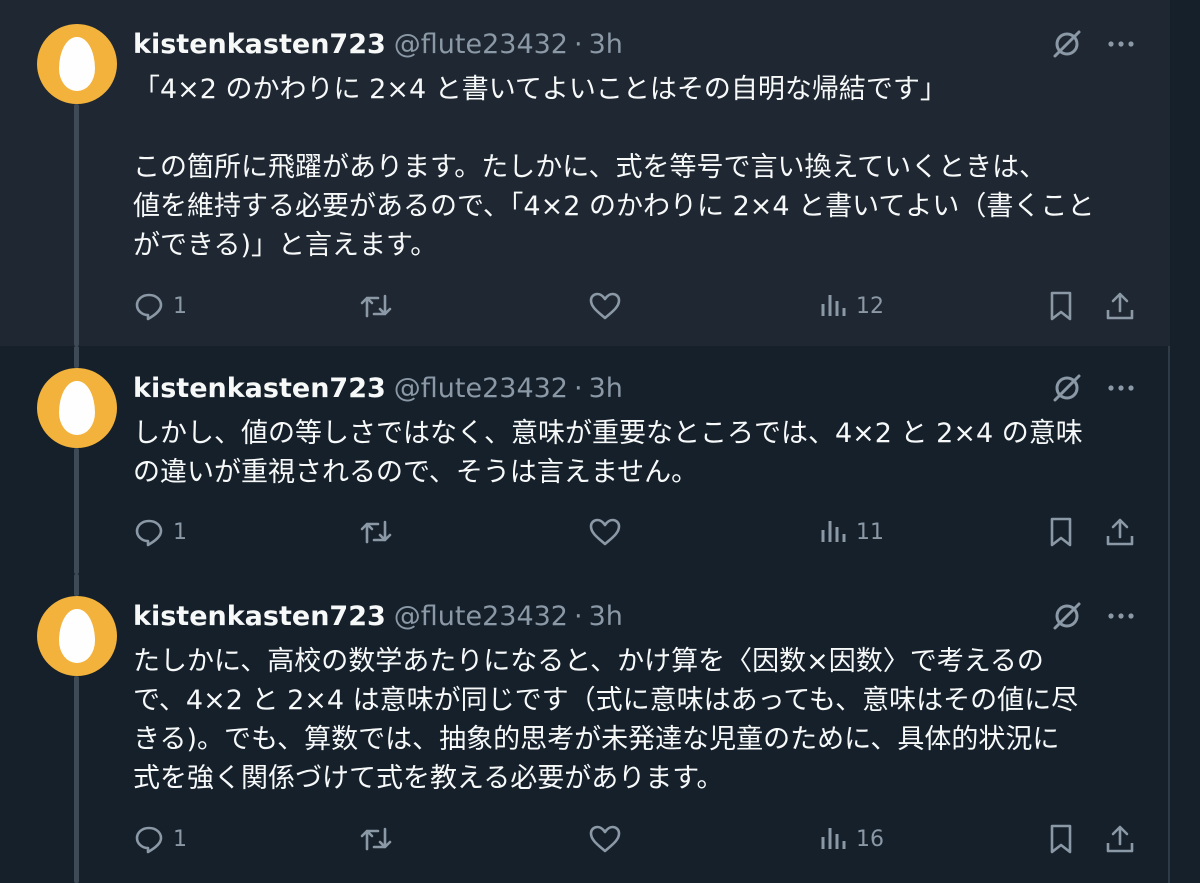 This screenshot has height=883, width=1200. I want to click on view-count: 12, so click(870, 306).